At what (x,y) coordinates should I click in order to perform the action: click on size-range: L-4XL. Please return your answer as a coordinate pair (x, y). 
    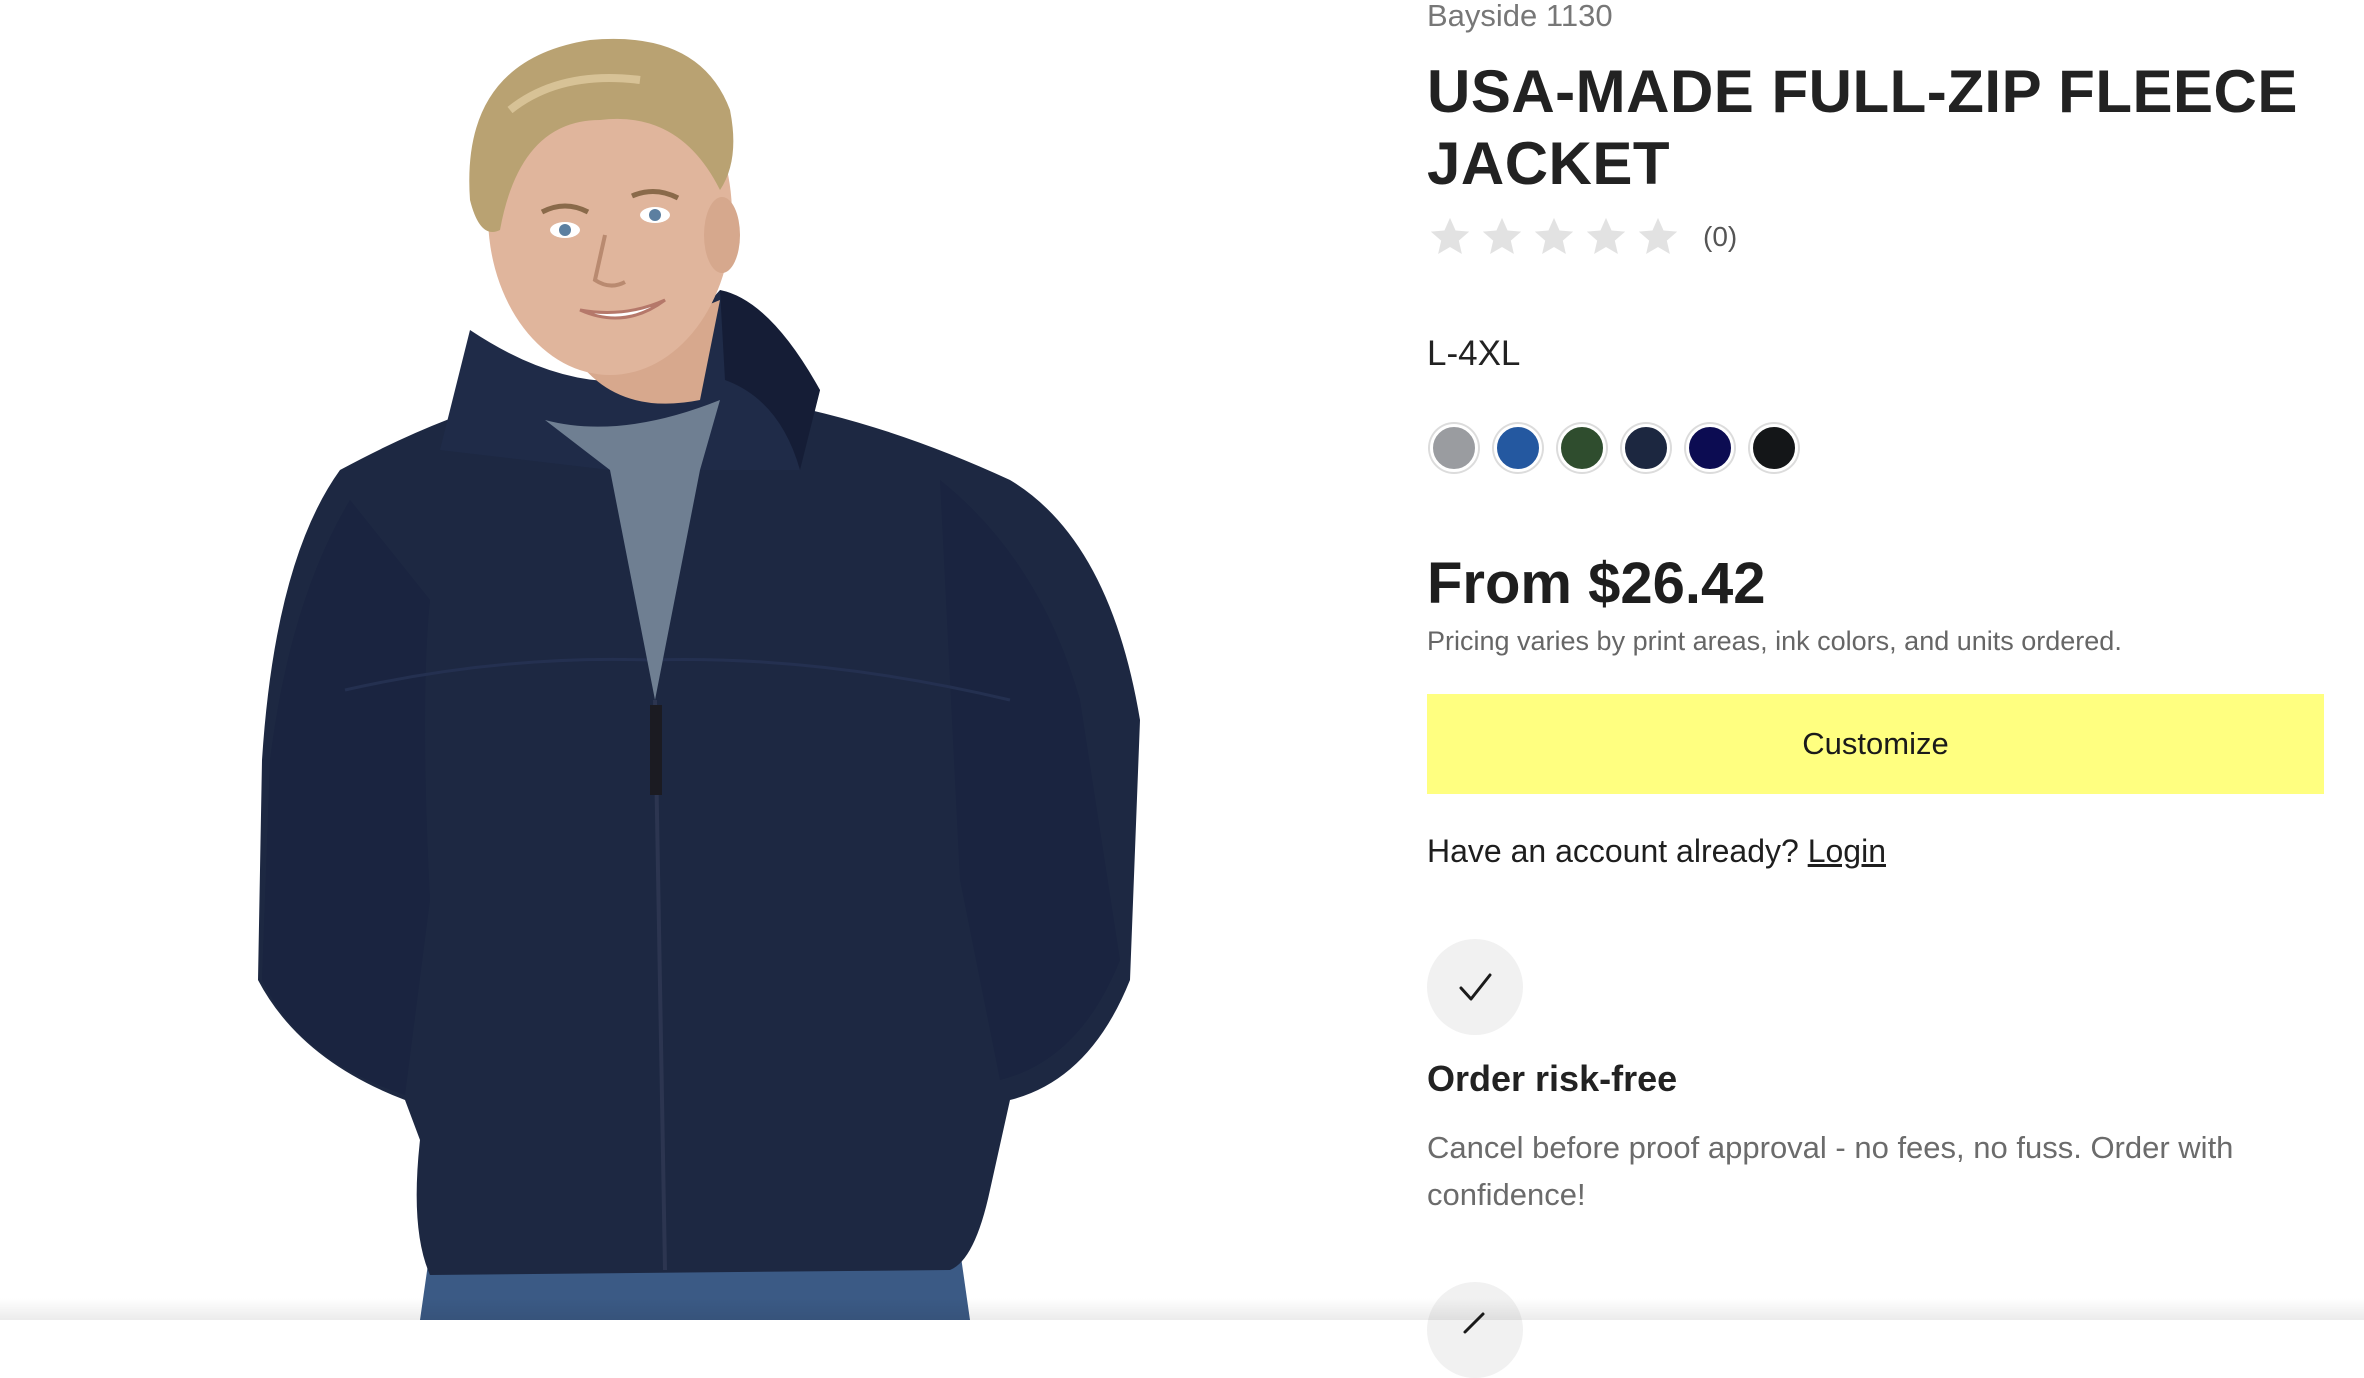
    Looking at the image, I should click on (1474, 353).